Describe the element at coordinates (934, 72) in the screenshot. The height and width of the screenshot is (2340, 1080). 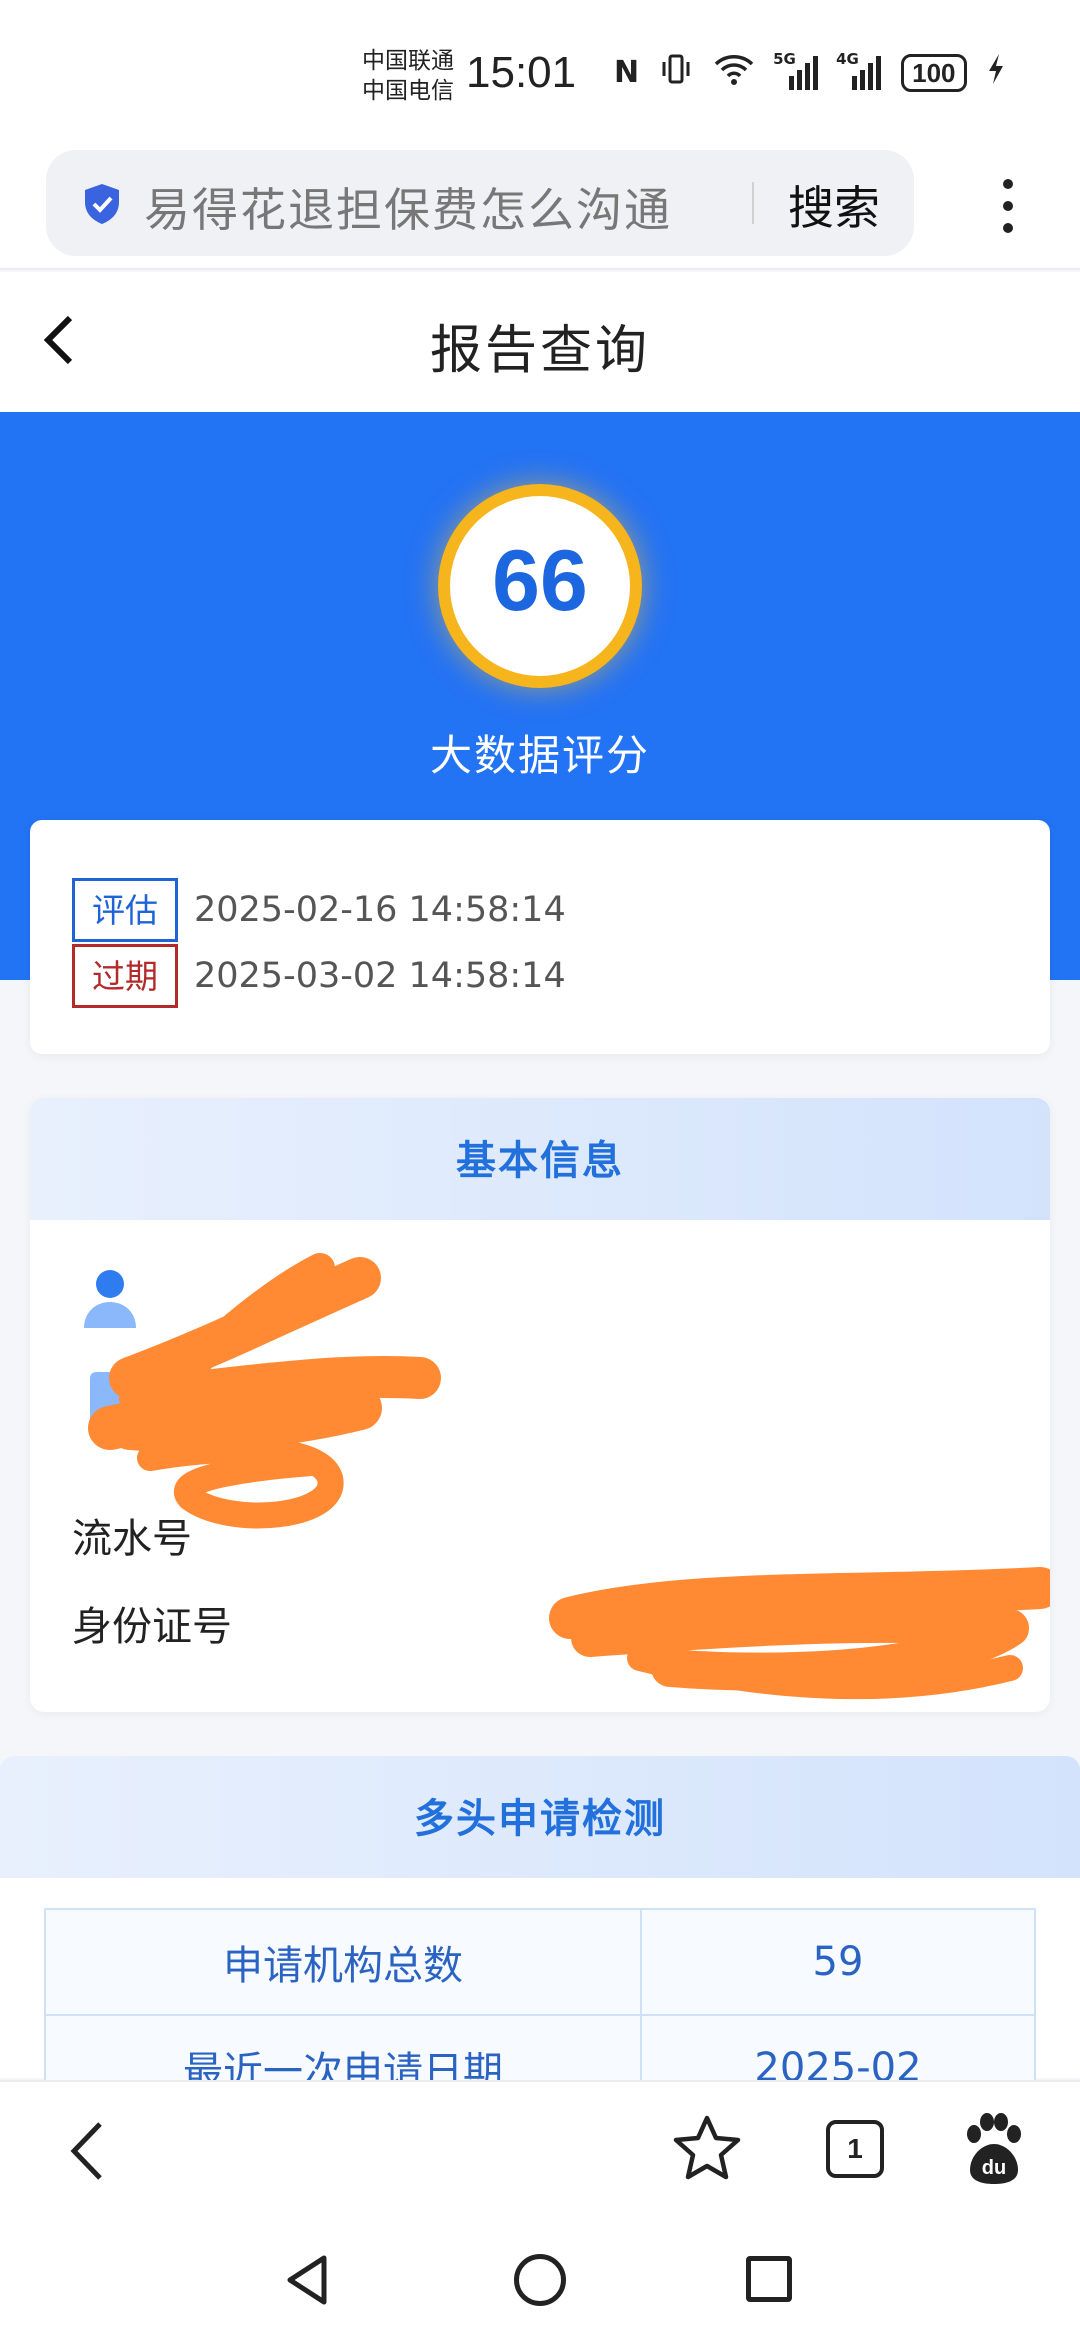
I see `battery-indicator: 100` at that location.